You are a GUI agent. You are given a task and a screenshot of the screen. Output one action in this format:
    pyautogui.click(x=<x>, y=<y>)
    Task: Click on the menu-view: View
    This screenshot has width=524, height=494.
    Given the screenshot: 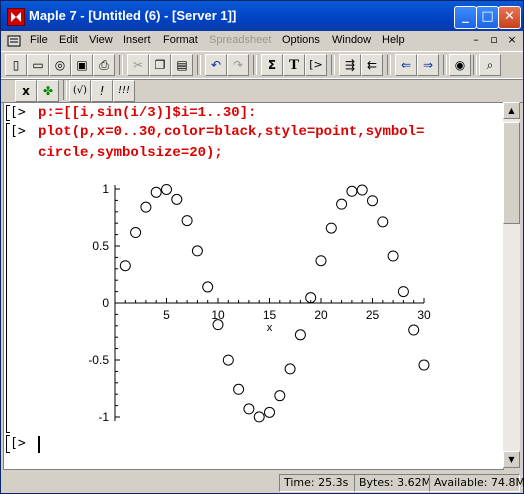 What is the action you would take?
    pyautogui.click(x=101, y=40)
    